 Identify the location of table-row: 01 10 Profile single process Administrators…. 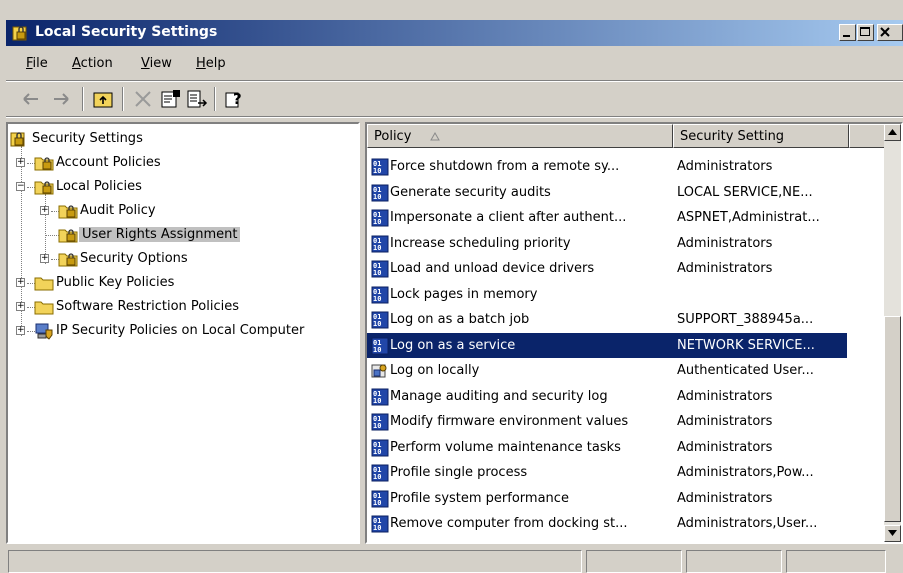
(607, 472).